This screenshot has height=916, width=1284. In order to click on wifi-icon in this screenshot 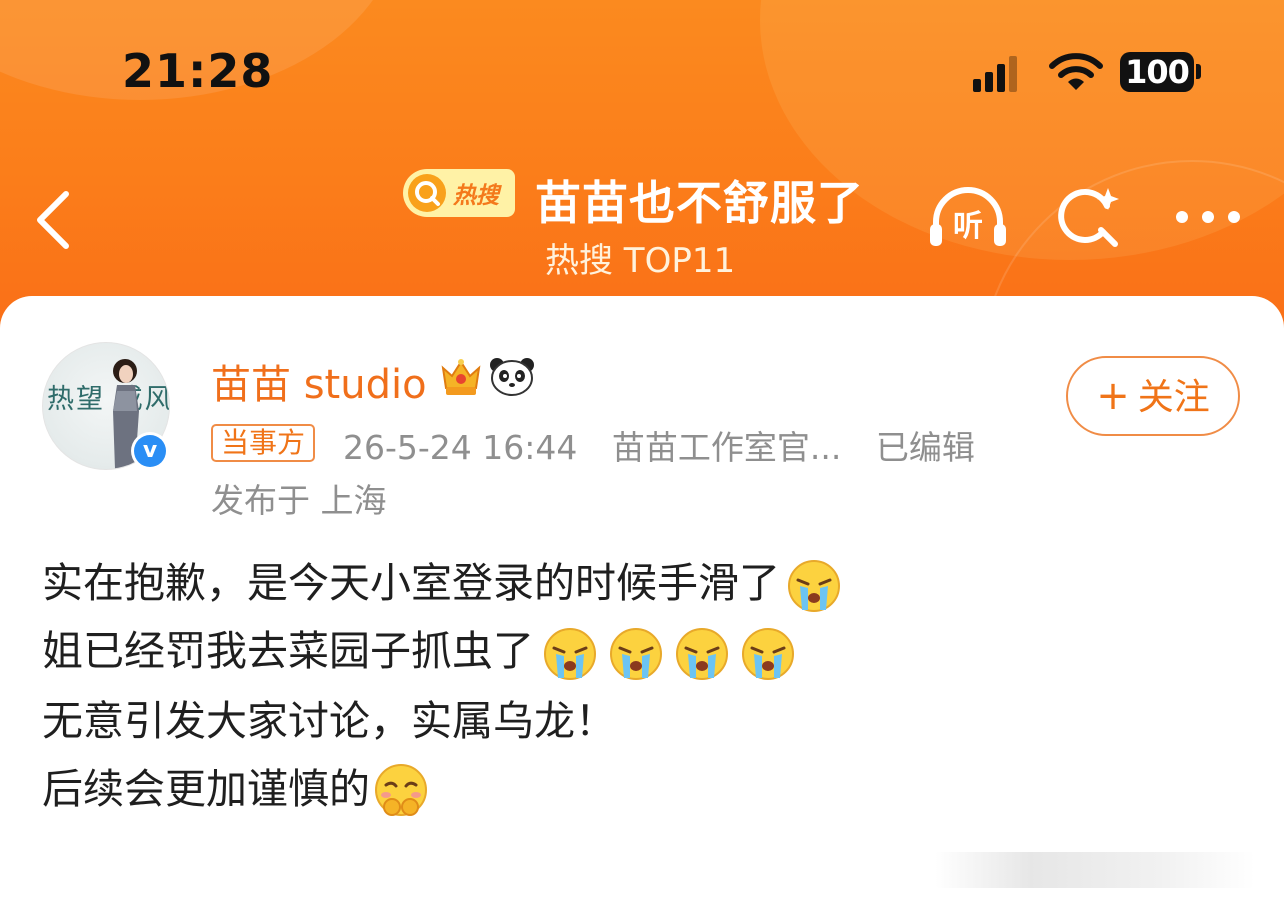, I will do `click(1076, 71)`.